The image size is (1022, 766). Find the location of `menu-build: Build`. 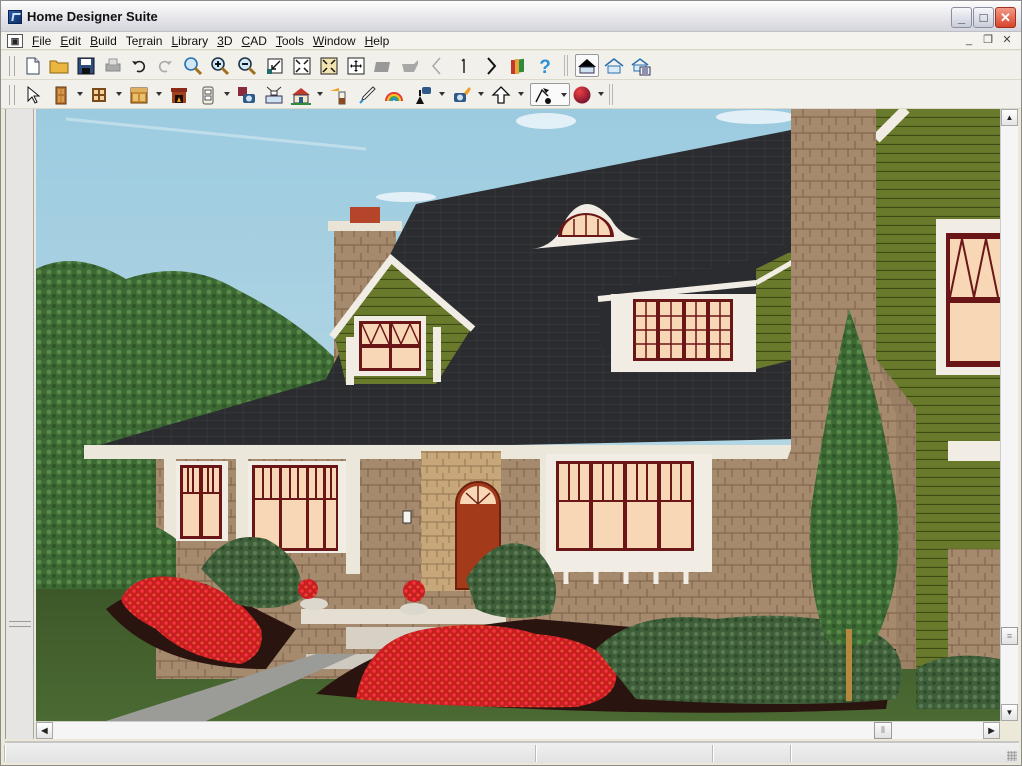

menu-build: Build is located at coordinates (105, 41).